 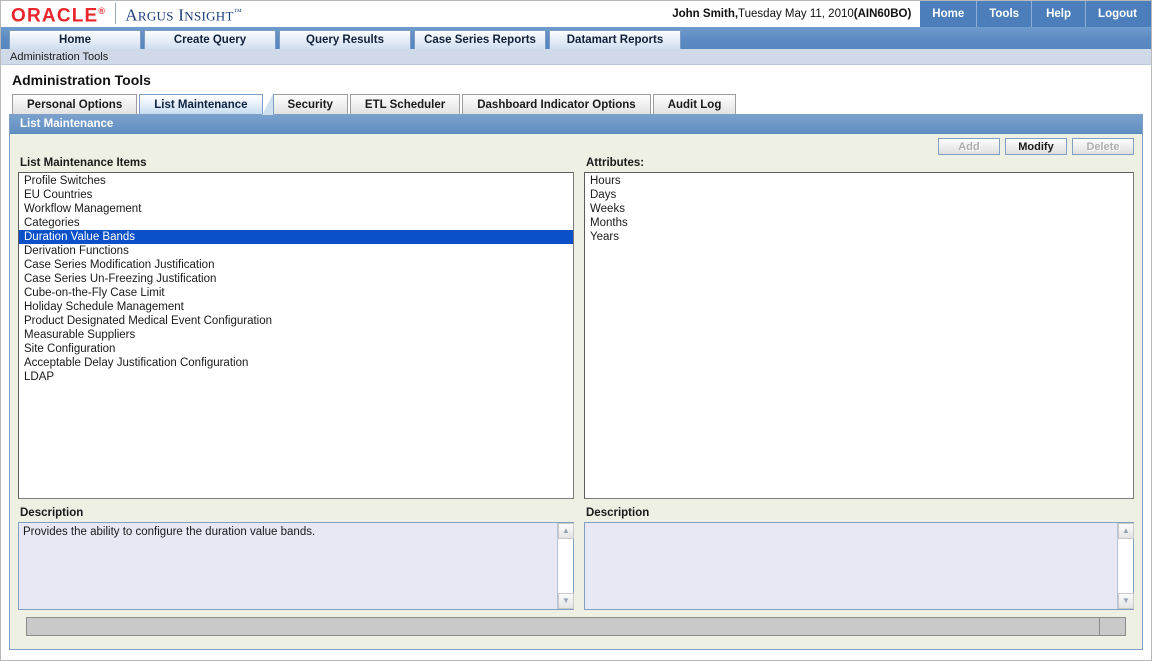 What do you see at coordinates (405, 104) in the screenshot?
I see `tab-etl-scheduler: ETL Scheduler` at bounding box center [405, 104].